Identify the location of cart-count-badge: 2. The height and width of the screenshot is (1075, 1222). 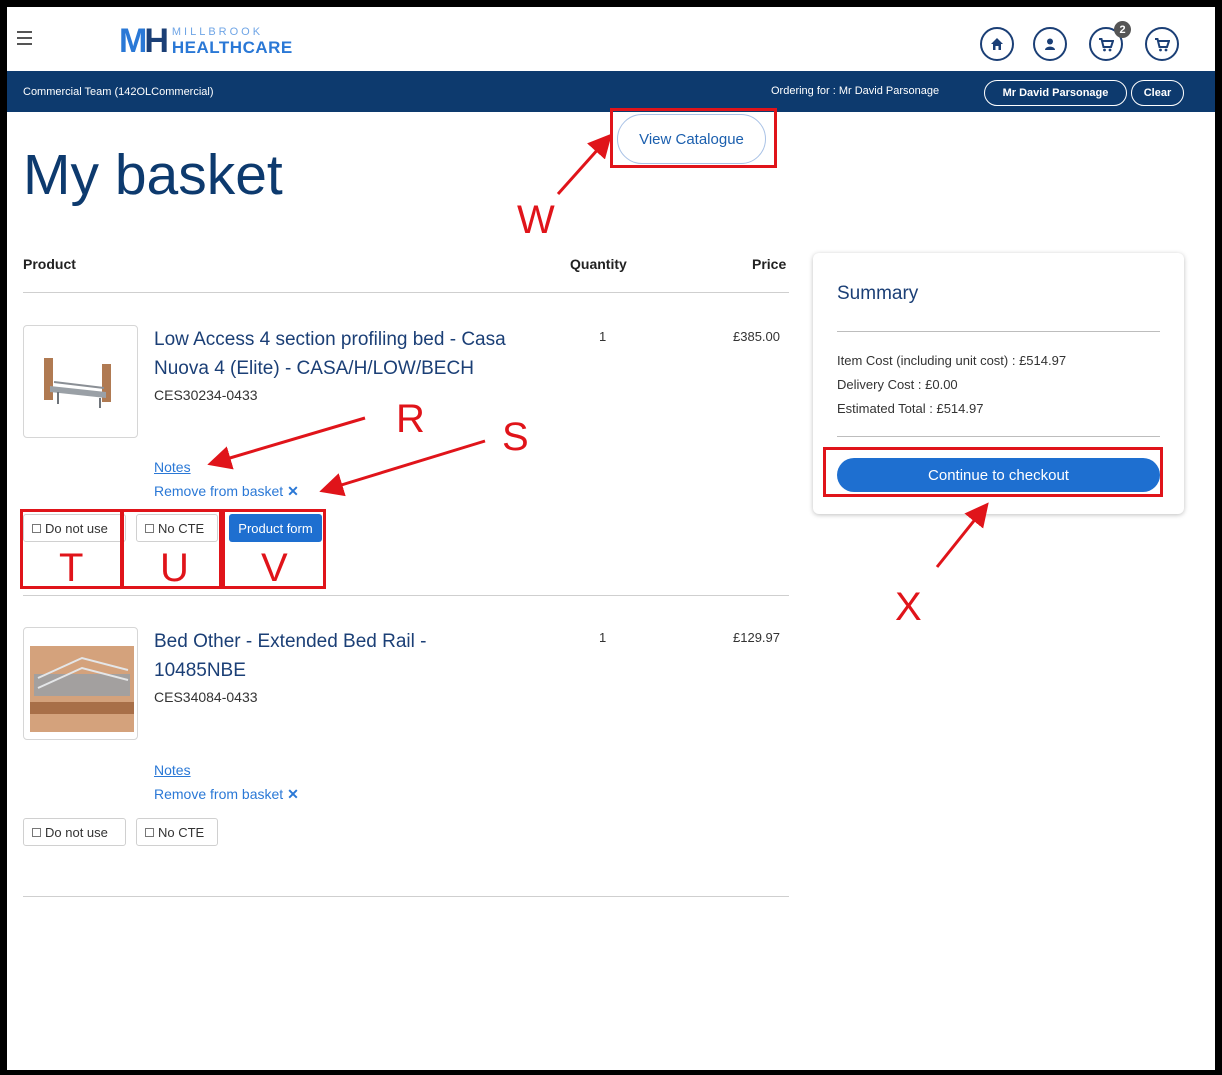
(1122, 29).